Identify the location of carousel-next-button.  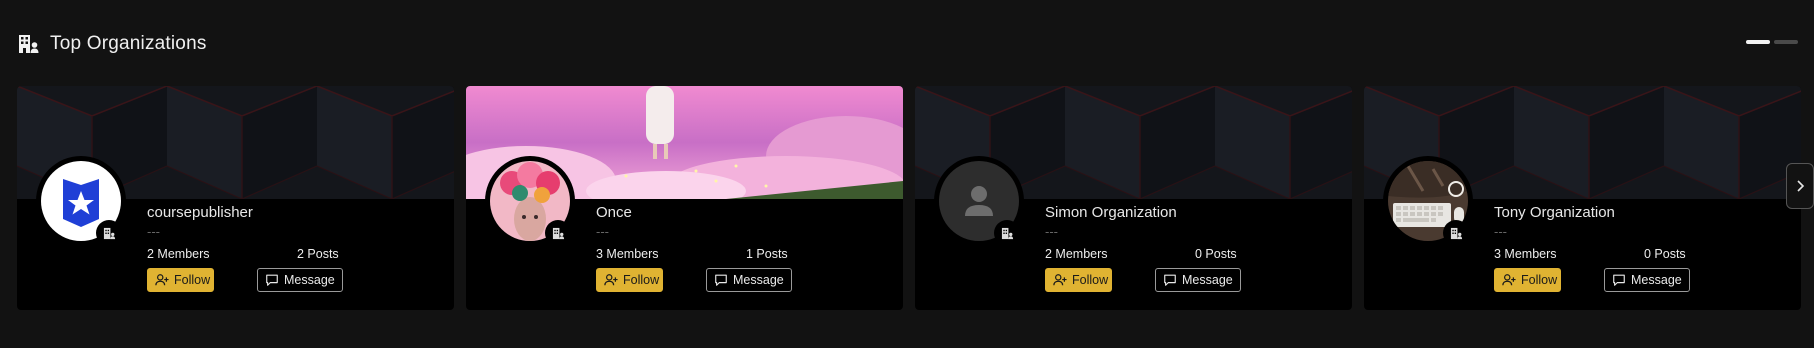
(1800, 186).